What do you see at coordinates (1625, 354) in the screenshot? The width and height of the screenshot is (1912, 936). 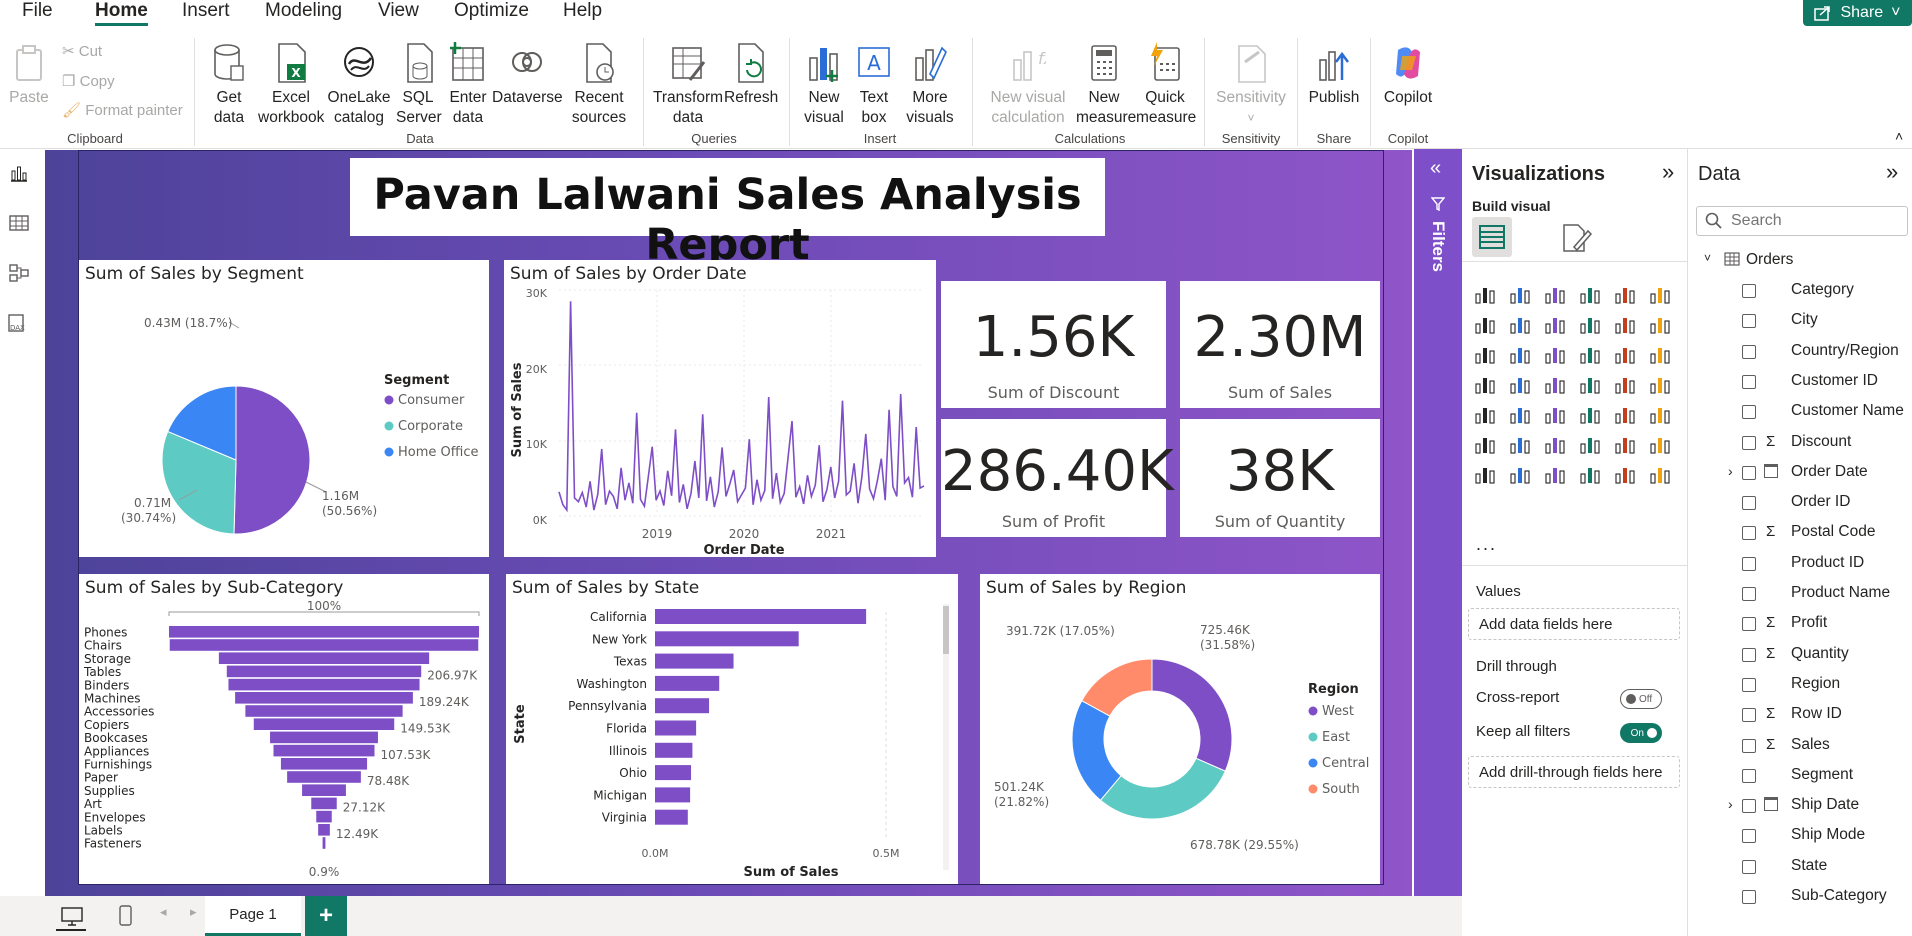 I see `pie-icon` at bounding box center [1625, 354].